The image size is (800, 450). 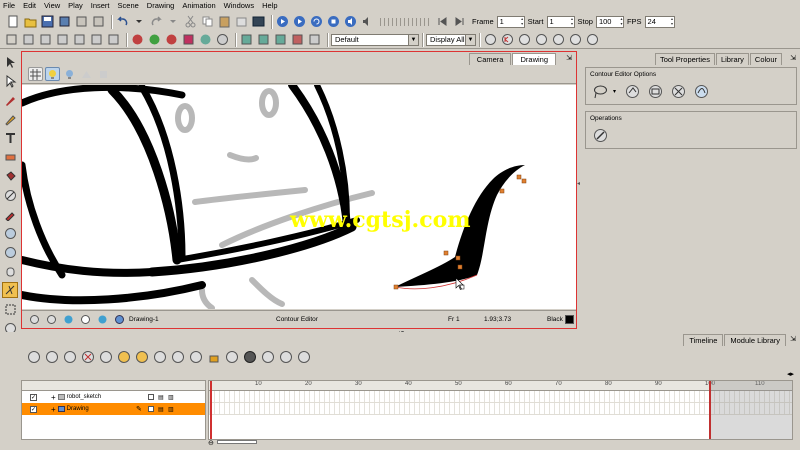 I want to click on menu-play: Play, so click(x=75, y=6).